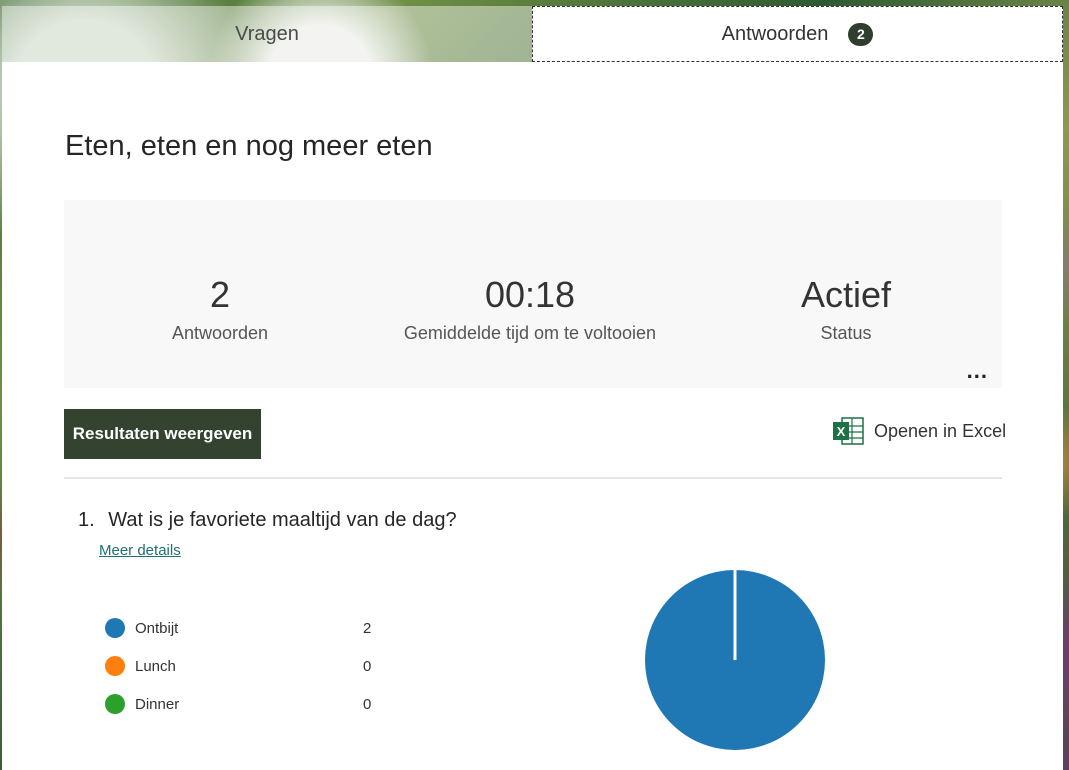  I want to click on stat-responses-label: Antwoorden, so click(220, 333).